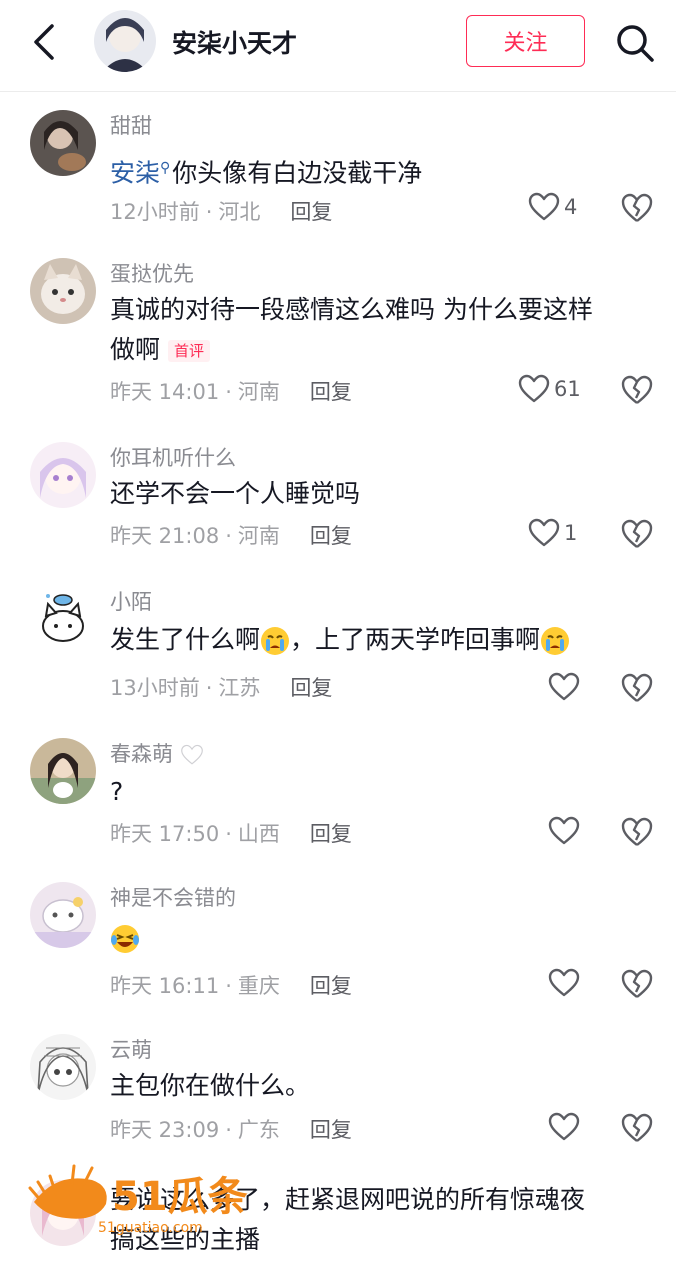  I want to click on commenter-name: 甜甜, so click(131, 125).